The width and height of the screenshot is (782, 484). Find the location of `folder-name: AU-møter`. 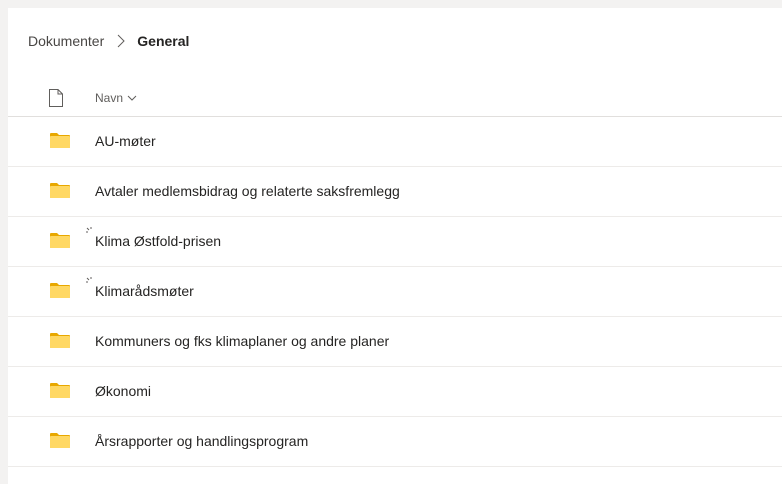

folder-name: AU-møter is located at coordinates (125, 141).